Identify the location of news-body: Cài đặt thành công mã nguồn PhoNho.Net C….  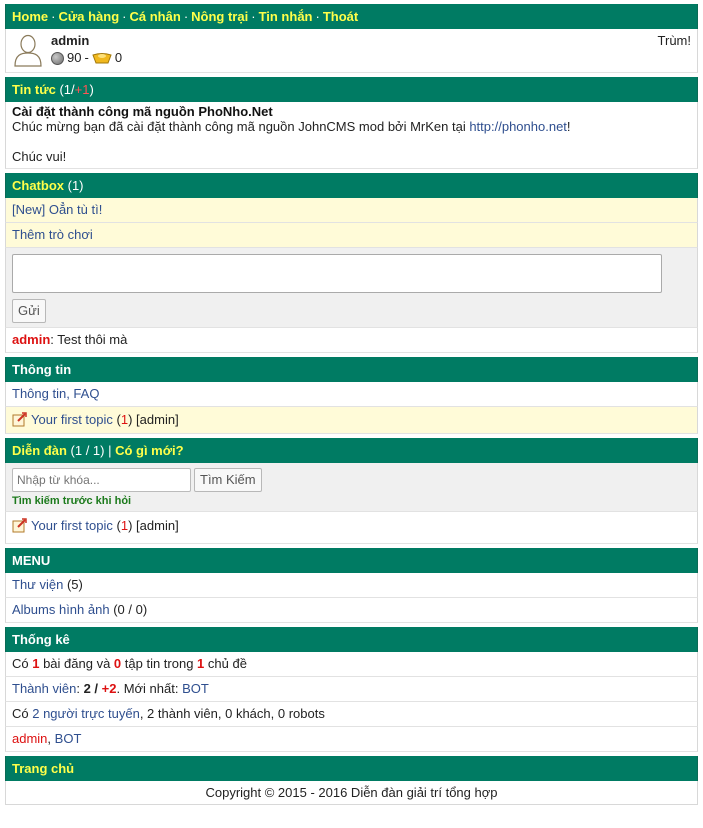
(351, 135).